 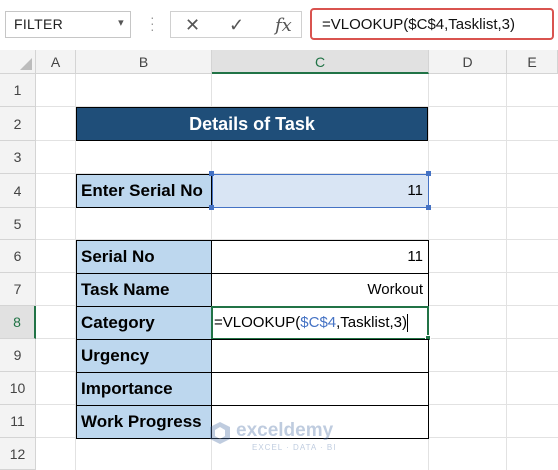 I want to click on select-all-triangle-icon, so click(x=26, y=64).